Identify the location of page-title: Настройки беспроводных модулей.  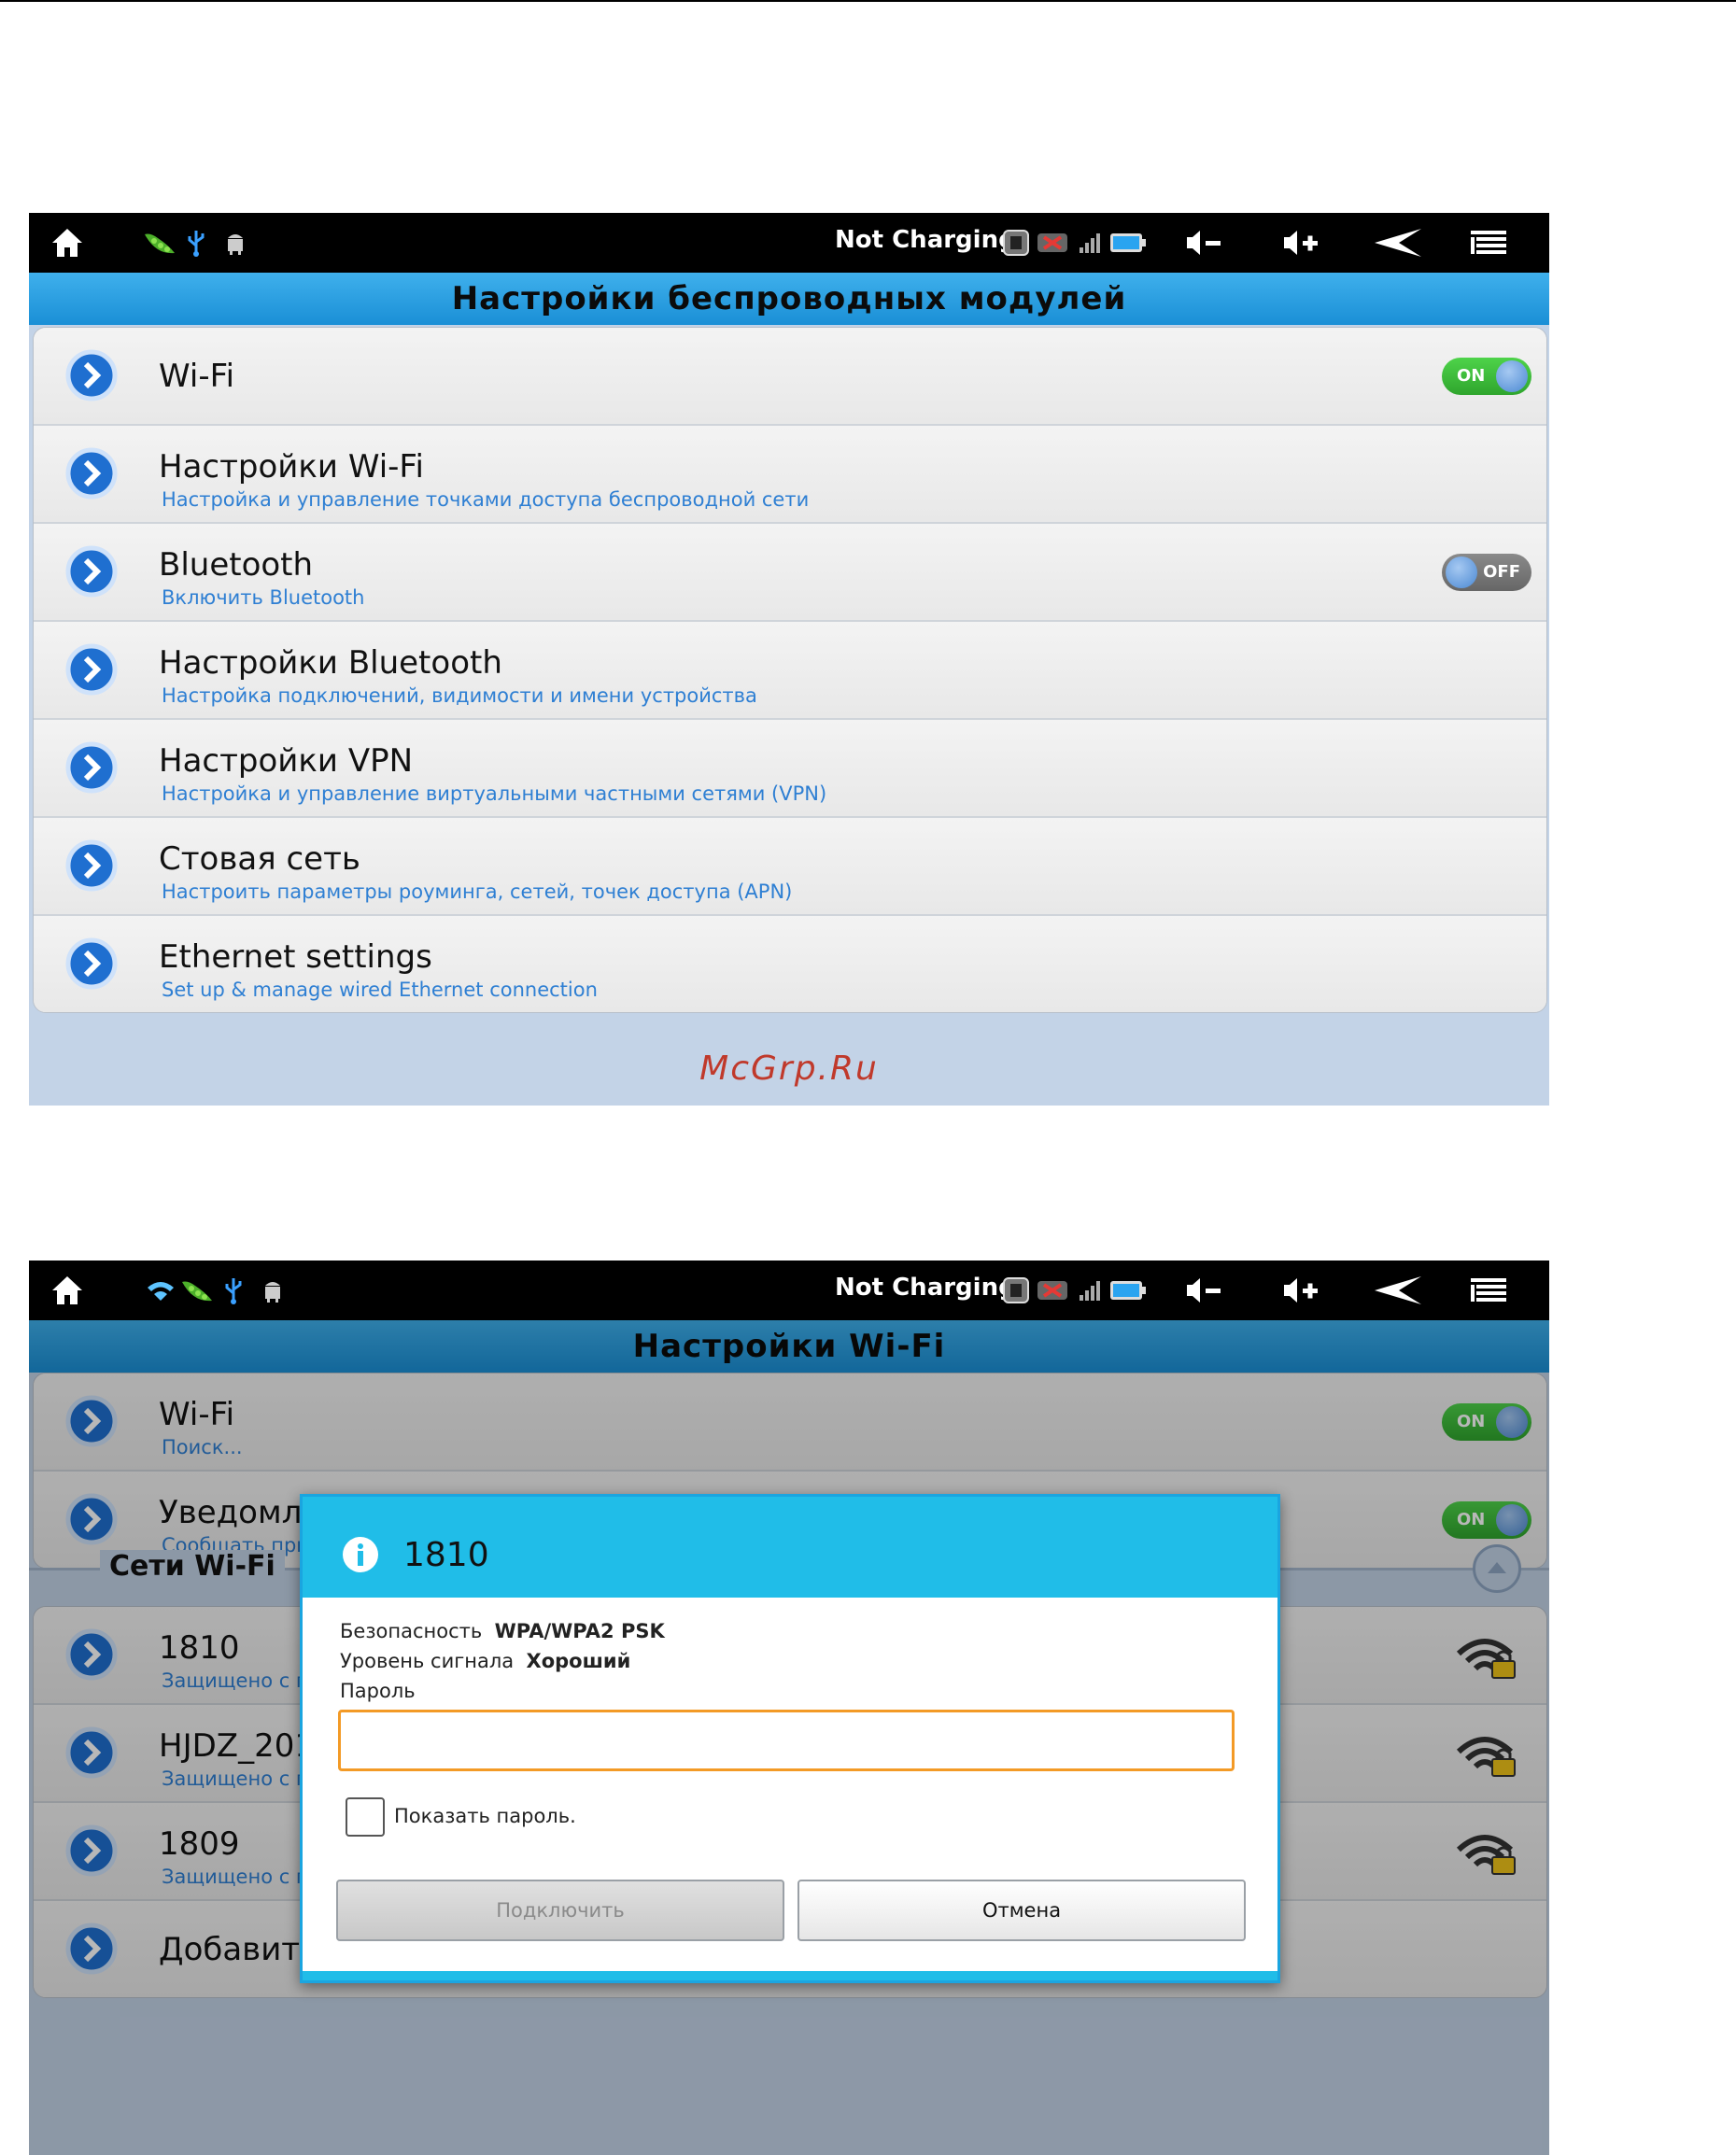
(789, 298).